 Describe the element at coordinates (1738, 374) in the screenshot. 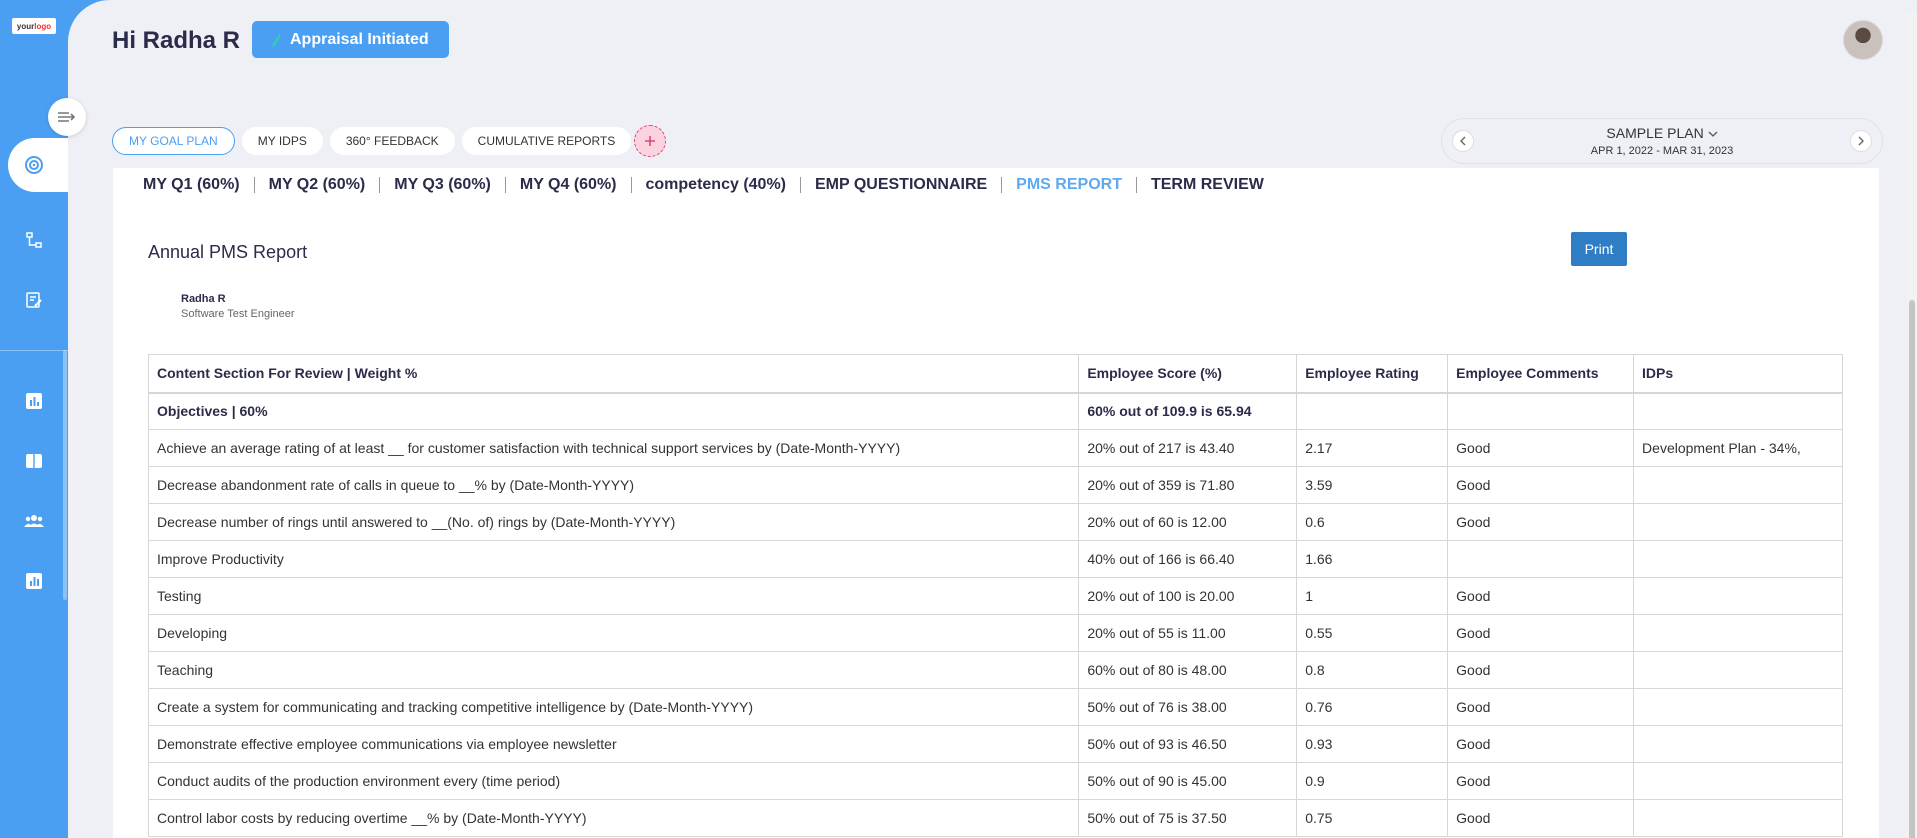

I see `column-header: IDPs` at that location.